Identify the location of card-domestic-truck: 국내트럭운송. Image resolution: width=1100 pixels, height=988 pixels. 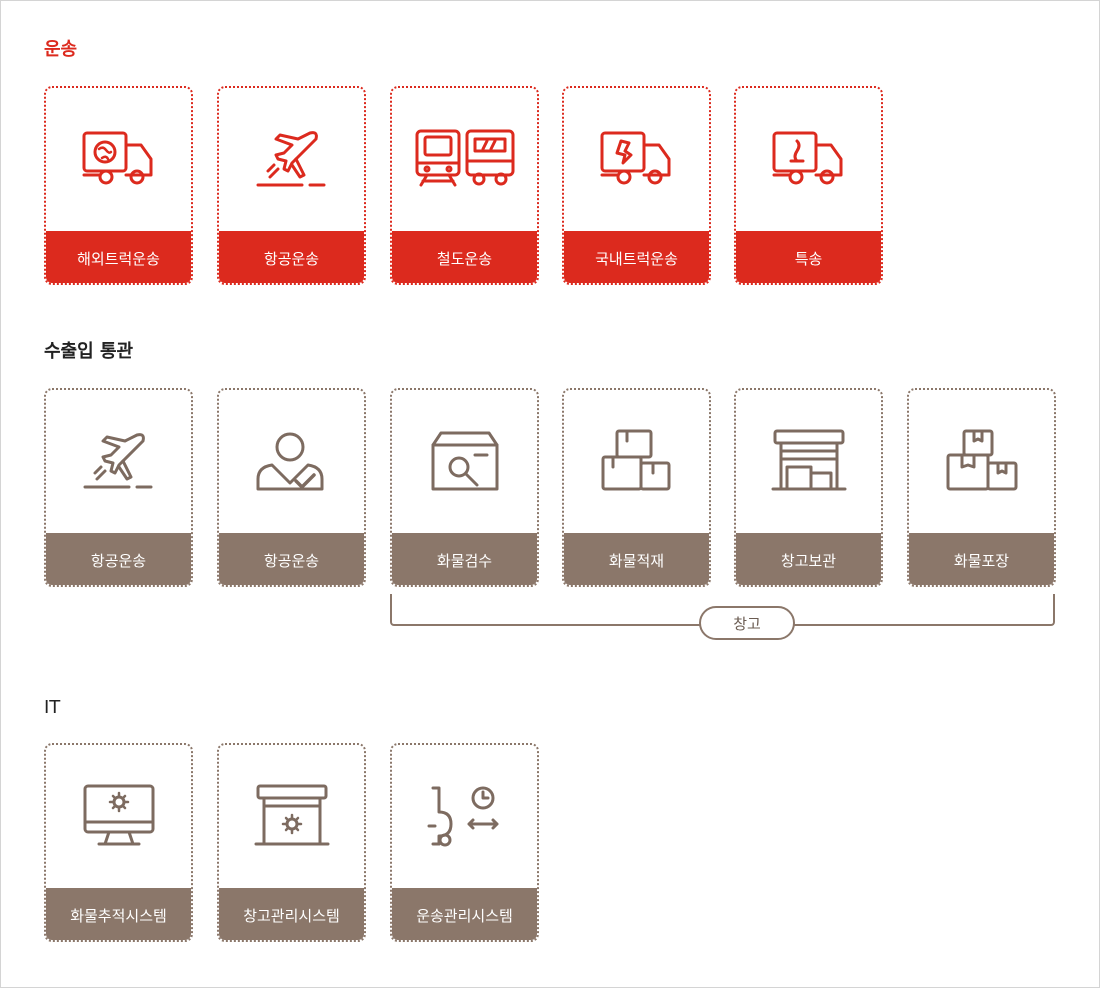
(636, 185).